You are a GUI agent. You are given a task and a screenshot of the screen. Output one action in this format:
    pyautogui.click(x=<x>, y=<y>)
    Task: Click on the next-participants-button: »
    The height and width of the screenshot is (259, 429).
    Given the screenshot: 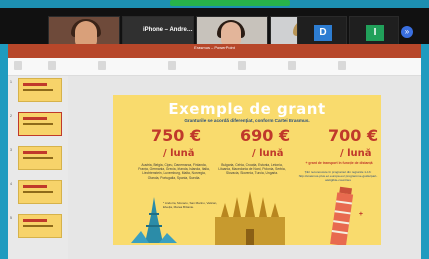 What is the action you would take?
    pyautogui.click(x=407, y=32)
    